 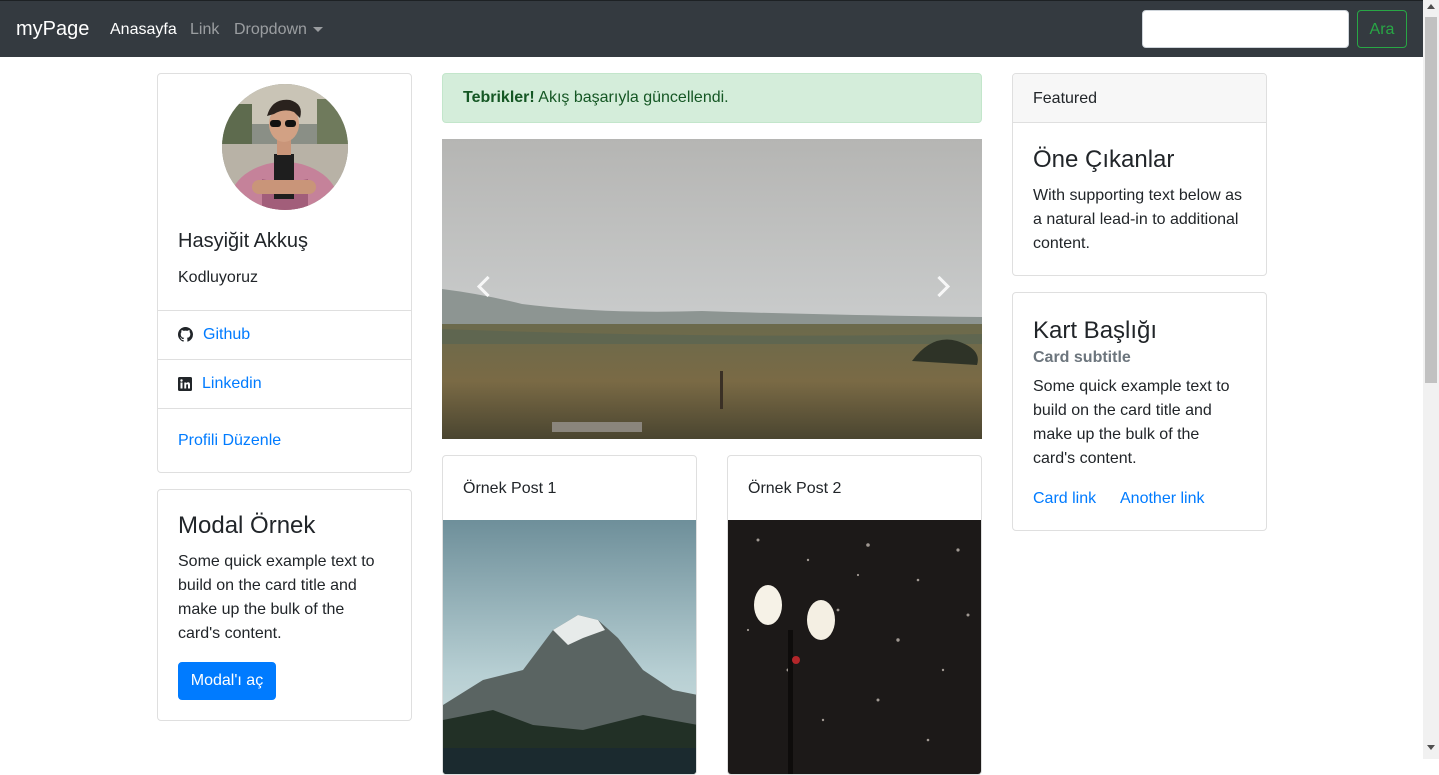 What do you see at coordinates (1082, 357) in the screenshot?
I see `card-subtitle: Card subtitle` at bounding box center [1082, 357].